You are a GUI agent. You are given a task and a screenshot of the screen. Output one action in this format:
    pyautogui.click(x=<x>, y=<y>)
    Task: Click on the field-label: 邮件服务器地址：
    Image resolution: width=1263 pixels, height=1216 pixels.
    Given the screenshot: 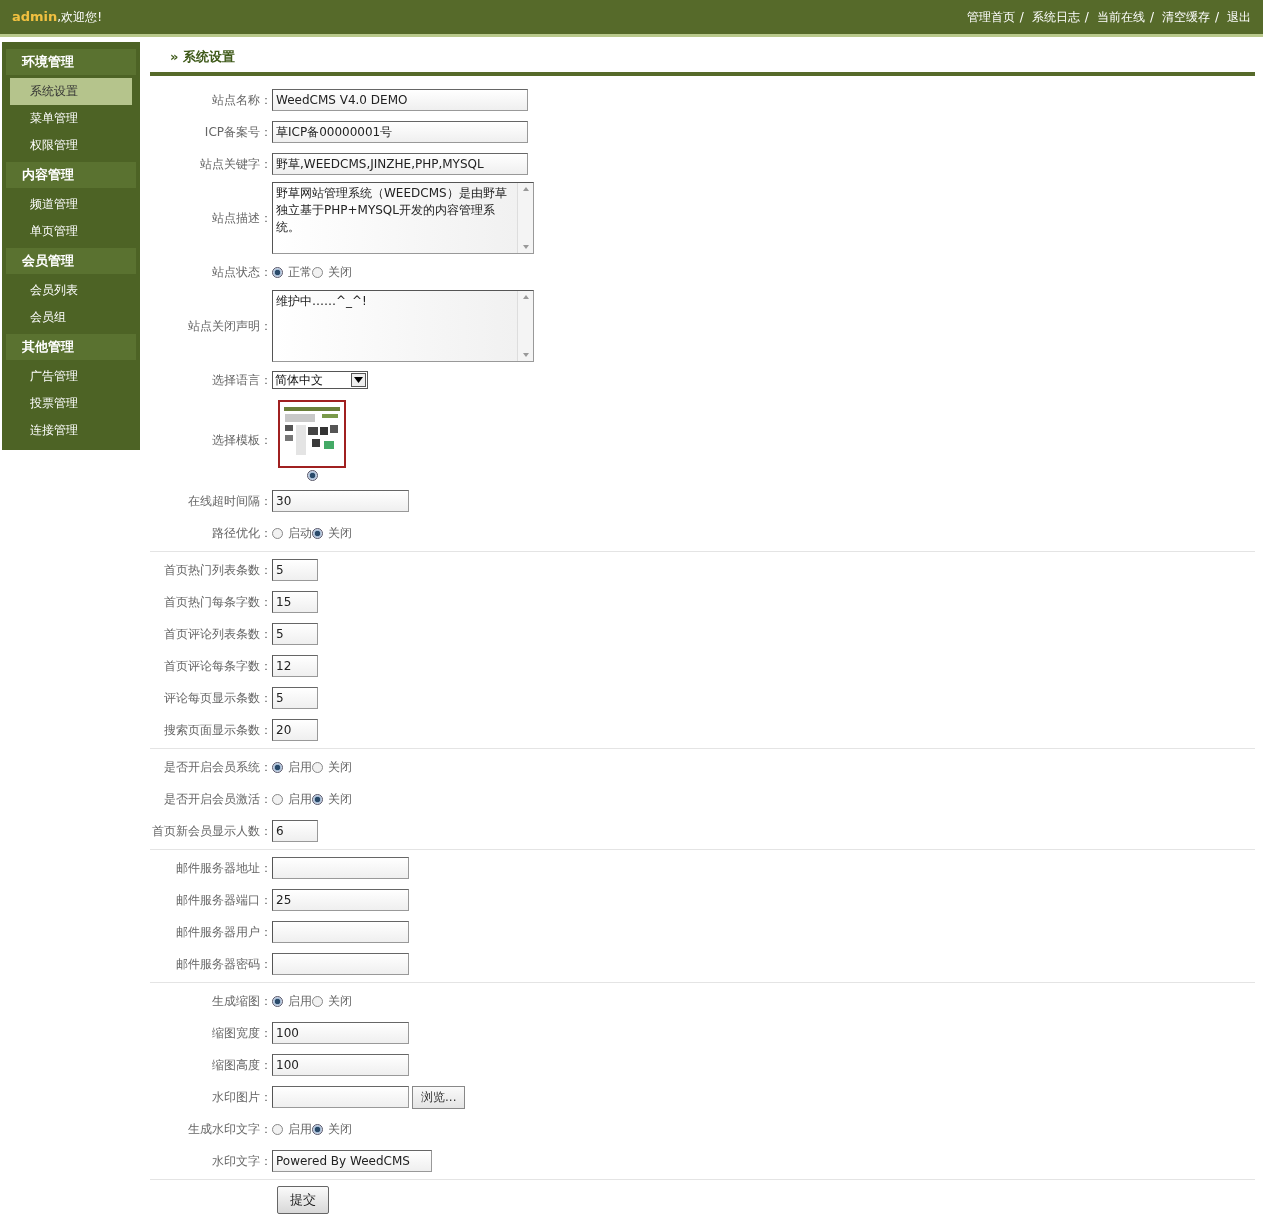 What is the action you would take?
    pyautogui.click(x=223, y=868)
    